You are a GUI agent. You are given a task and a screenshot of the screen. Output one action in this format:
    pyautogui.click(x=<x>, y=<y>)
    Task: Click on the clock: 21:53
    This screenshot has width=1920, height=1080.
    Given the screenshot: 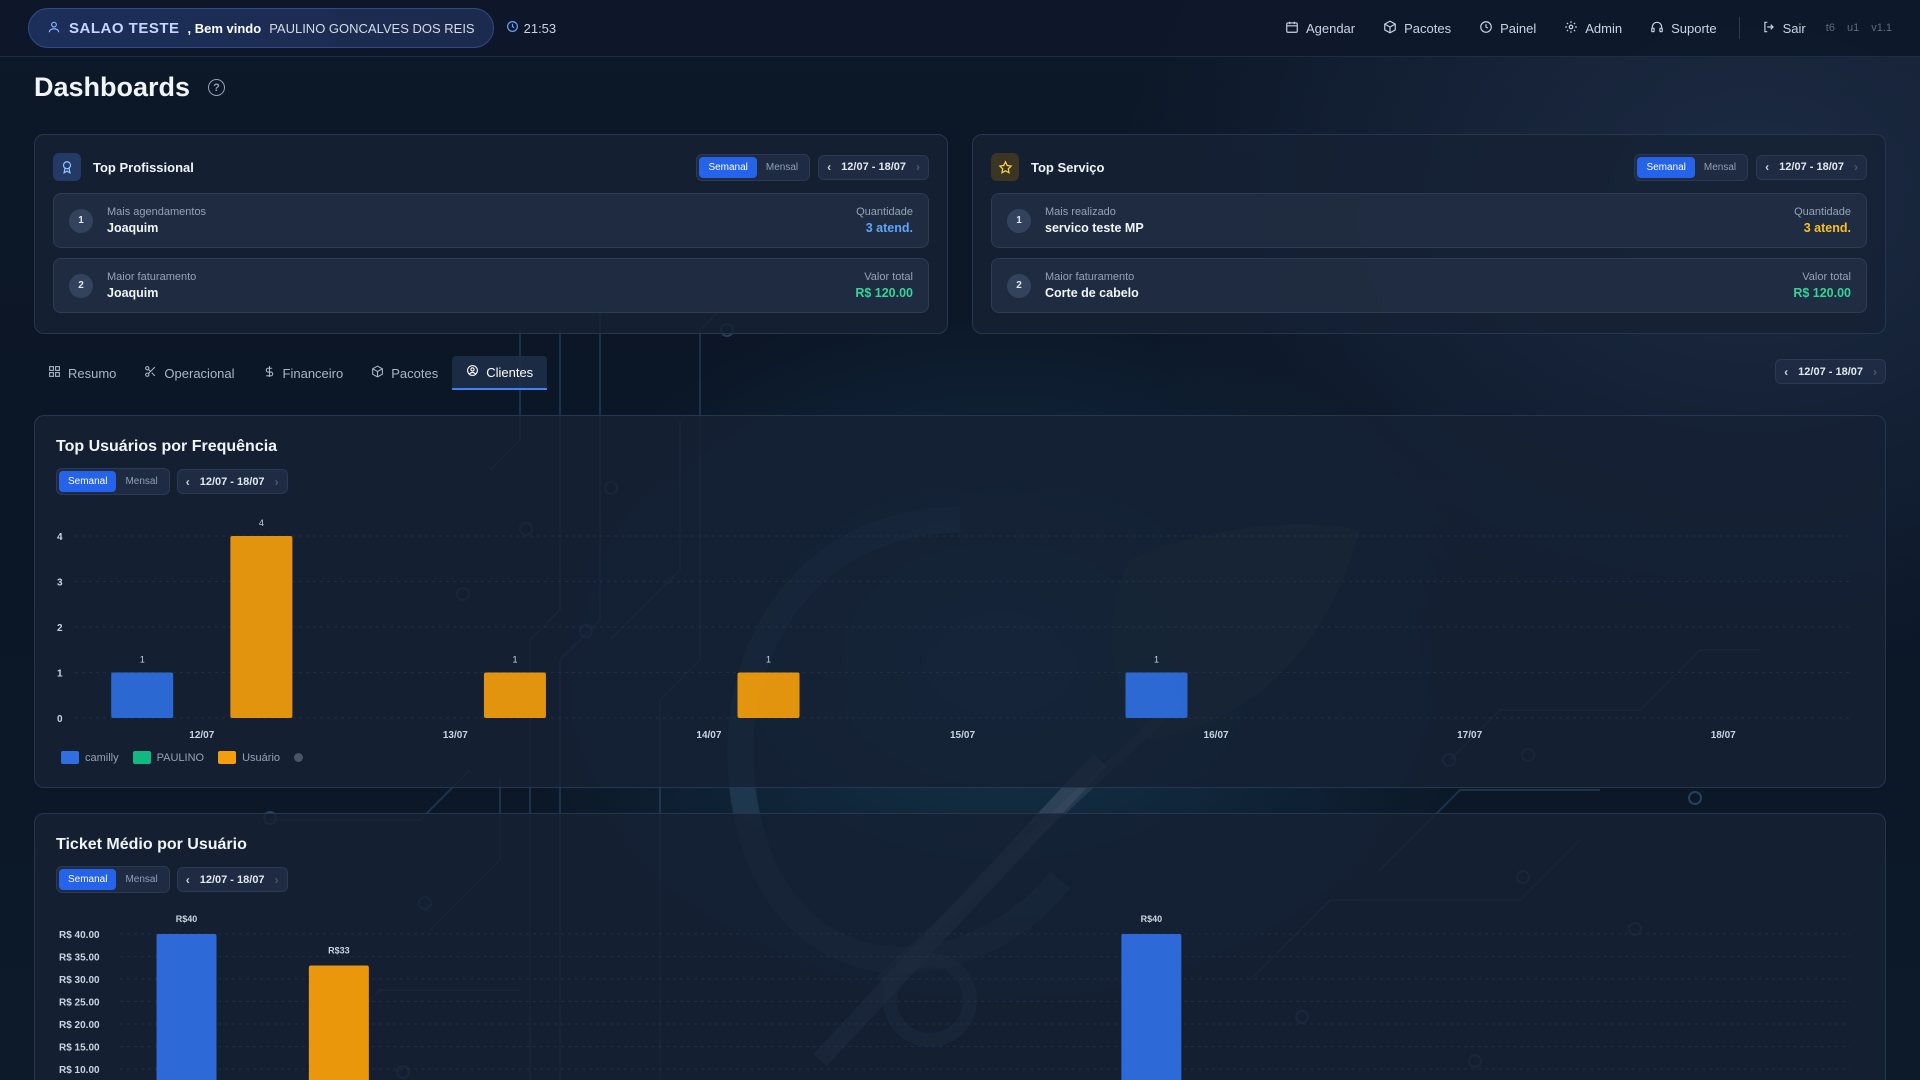 What is the action you would take?
    pyautogui.click(x=531, y=28)
    